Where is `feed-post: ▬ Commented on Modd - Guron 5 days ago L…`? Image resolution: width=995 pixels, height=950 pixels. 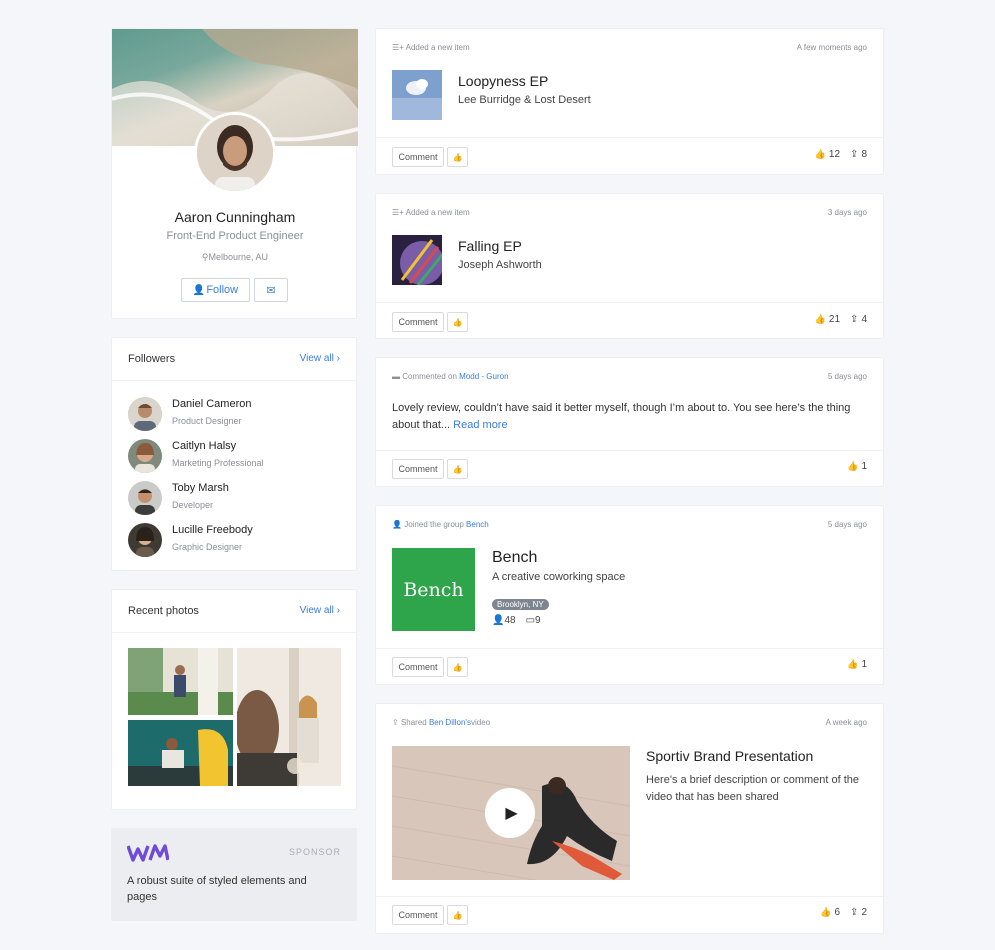 feed-post: ▬ Commented on Modd - Guron 5 days ago L… is located at coordinates (629, 422).